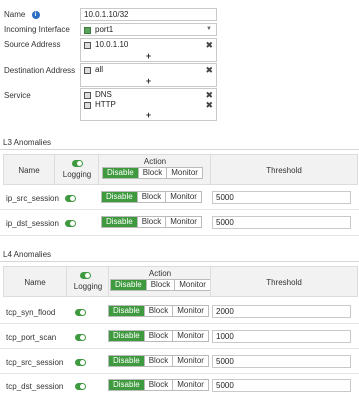 The width and height of the screenshot is (359, 400). I want to click on destination-address-field: all ✖ +, so click(148, 75).